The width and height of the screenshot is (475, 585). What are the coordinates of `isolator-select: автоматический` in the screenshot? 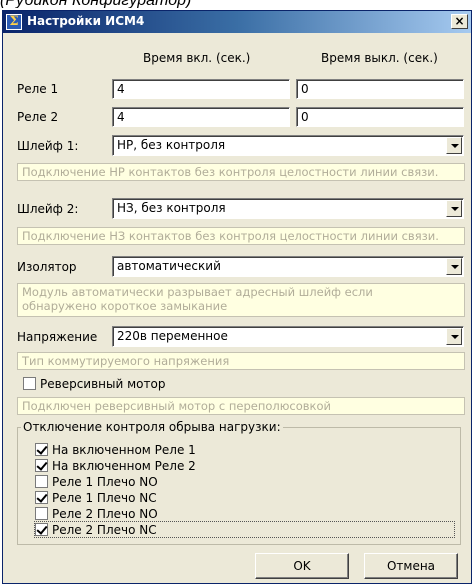 It's located at (288, 266).